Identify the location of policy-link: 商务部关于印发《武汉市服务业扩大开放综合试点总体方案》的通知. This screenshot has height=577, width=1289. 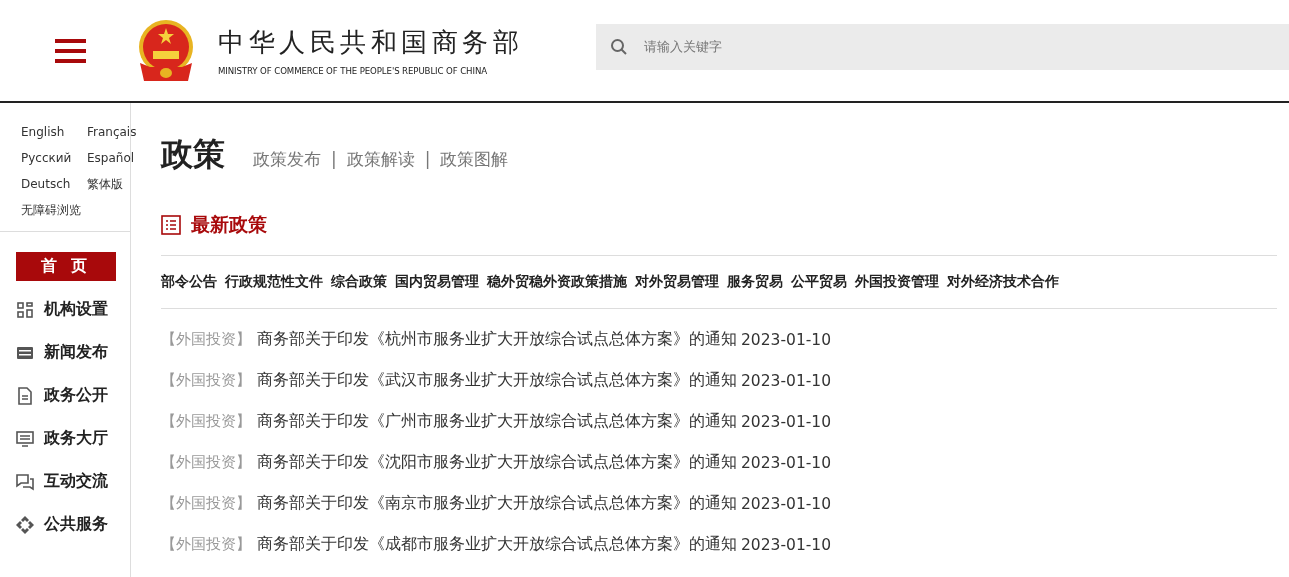
(497, 380).